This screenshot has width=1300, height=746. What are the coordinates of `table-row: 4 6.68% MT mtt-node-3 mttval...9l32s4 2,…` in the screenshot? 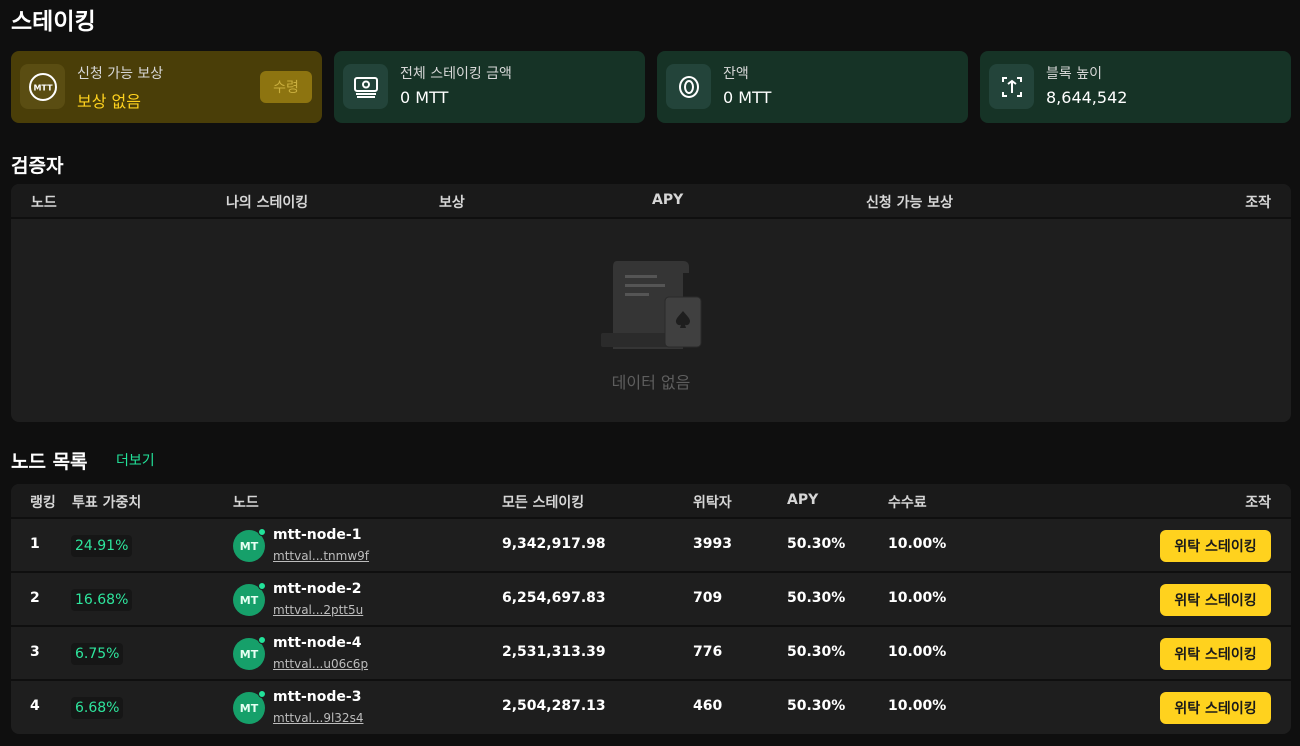 It's located at (651, 707).